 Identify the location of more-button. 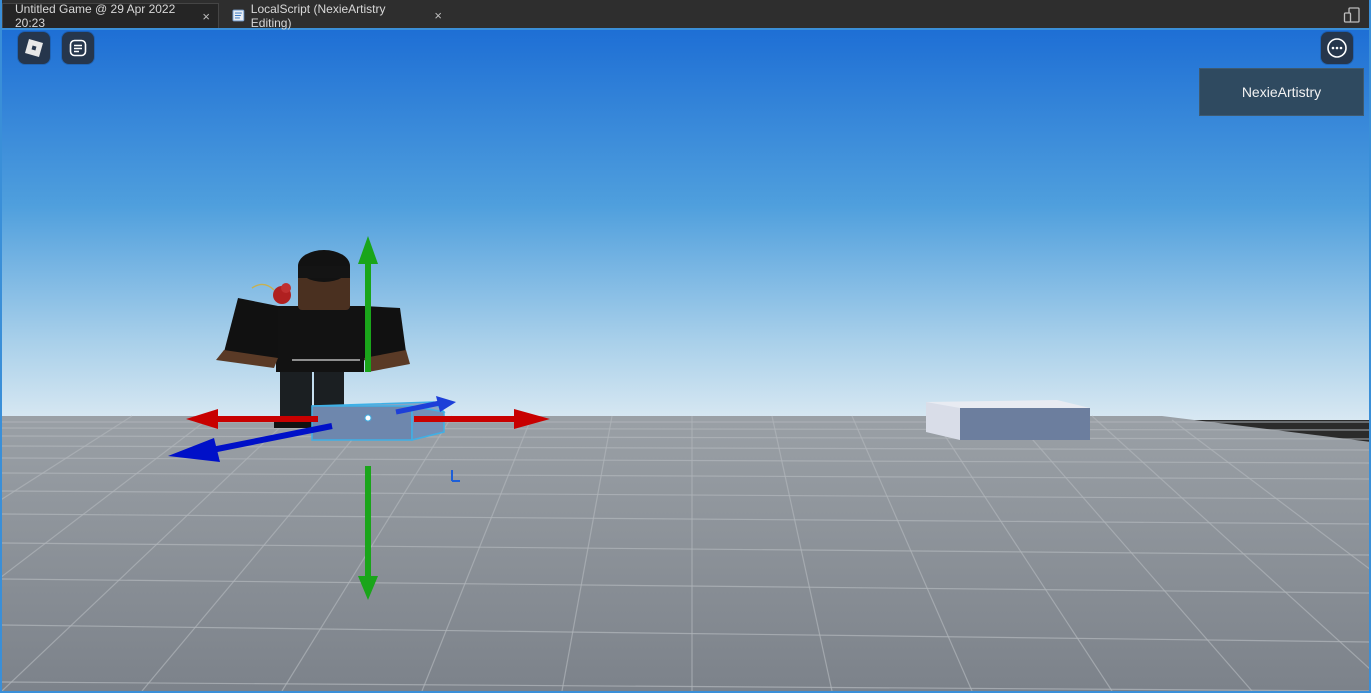
(1337, 48).